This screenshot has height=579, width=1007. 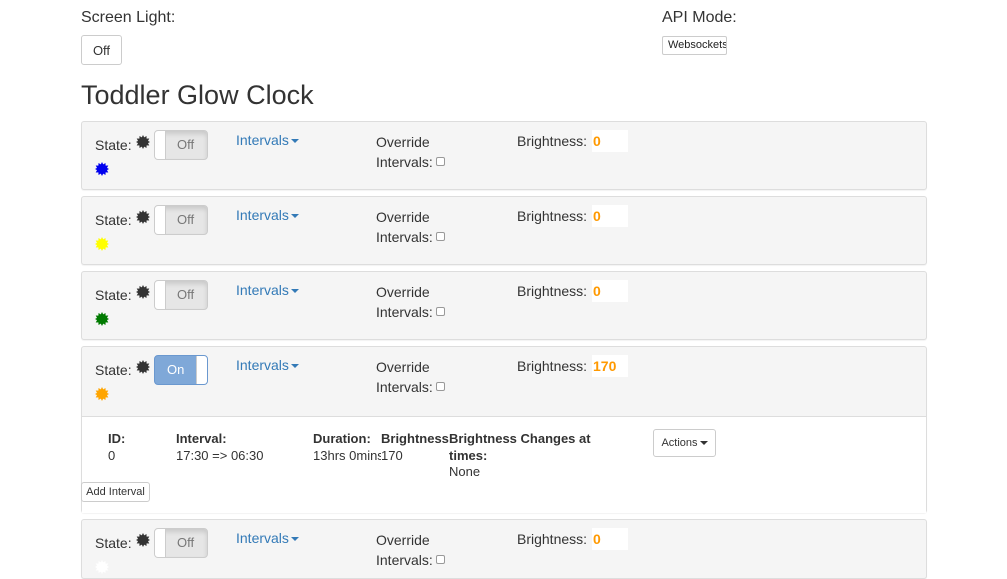 I want to click on brightness-input: 170, so click(x=610, y=366).